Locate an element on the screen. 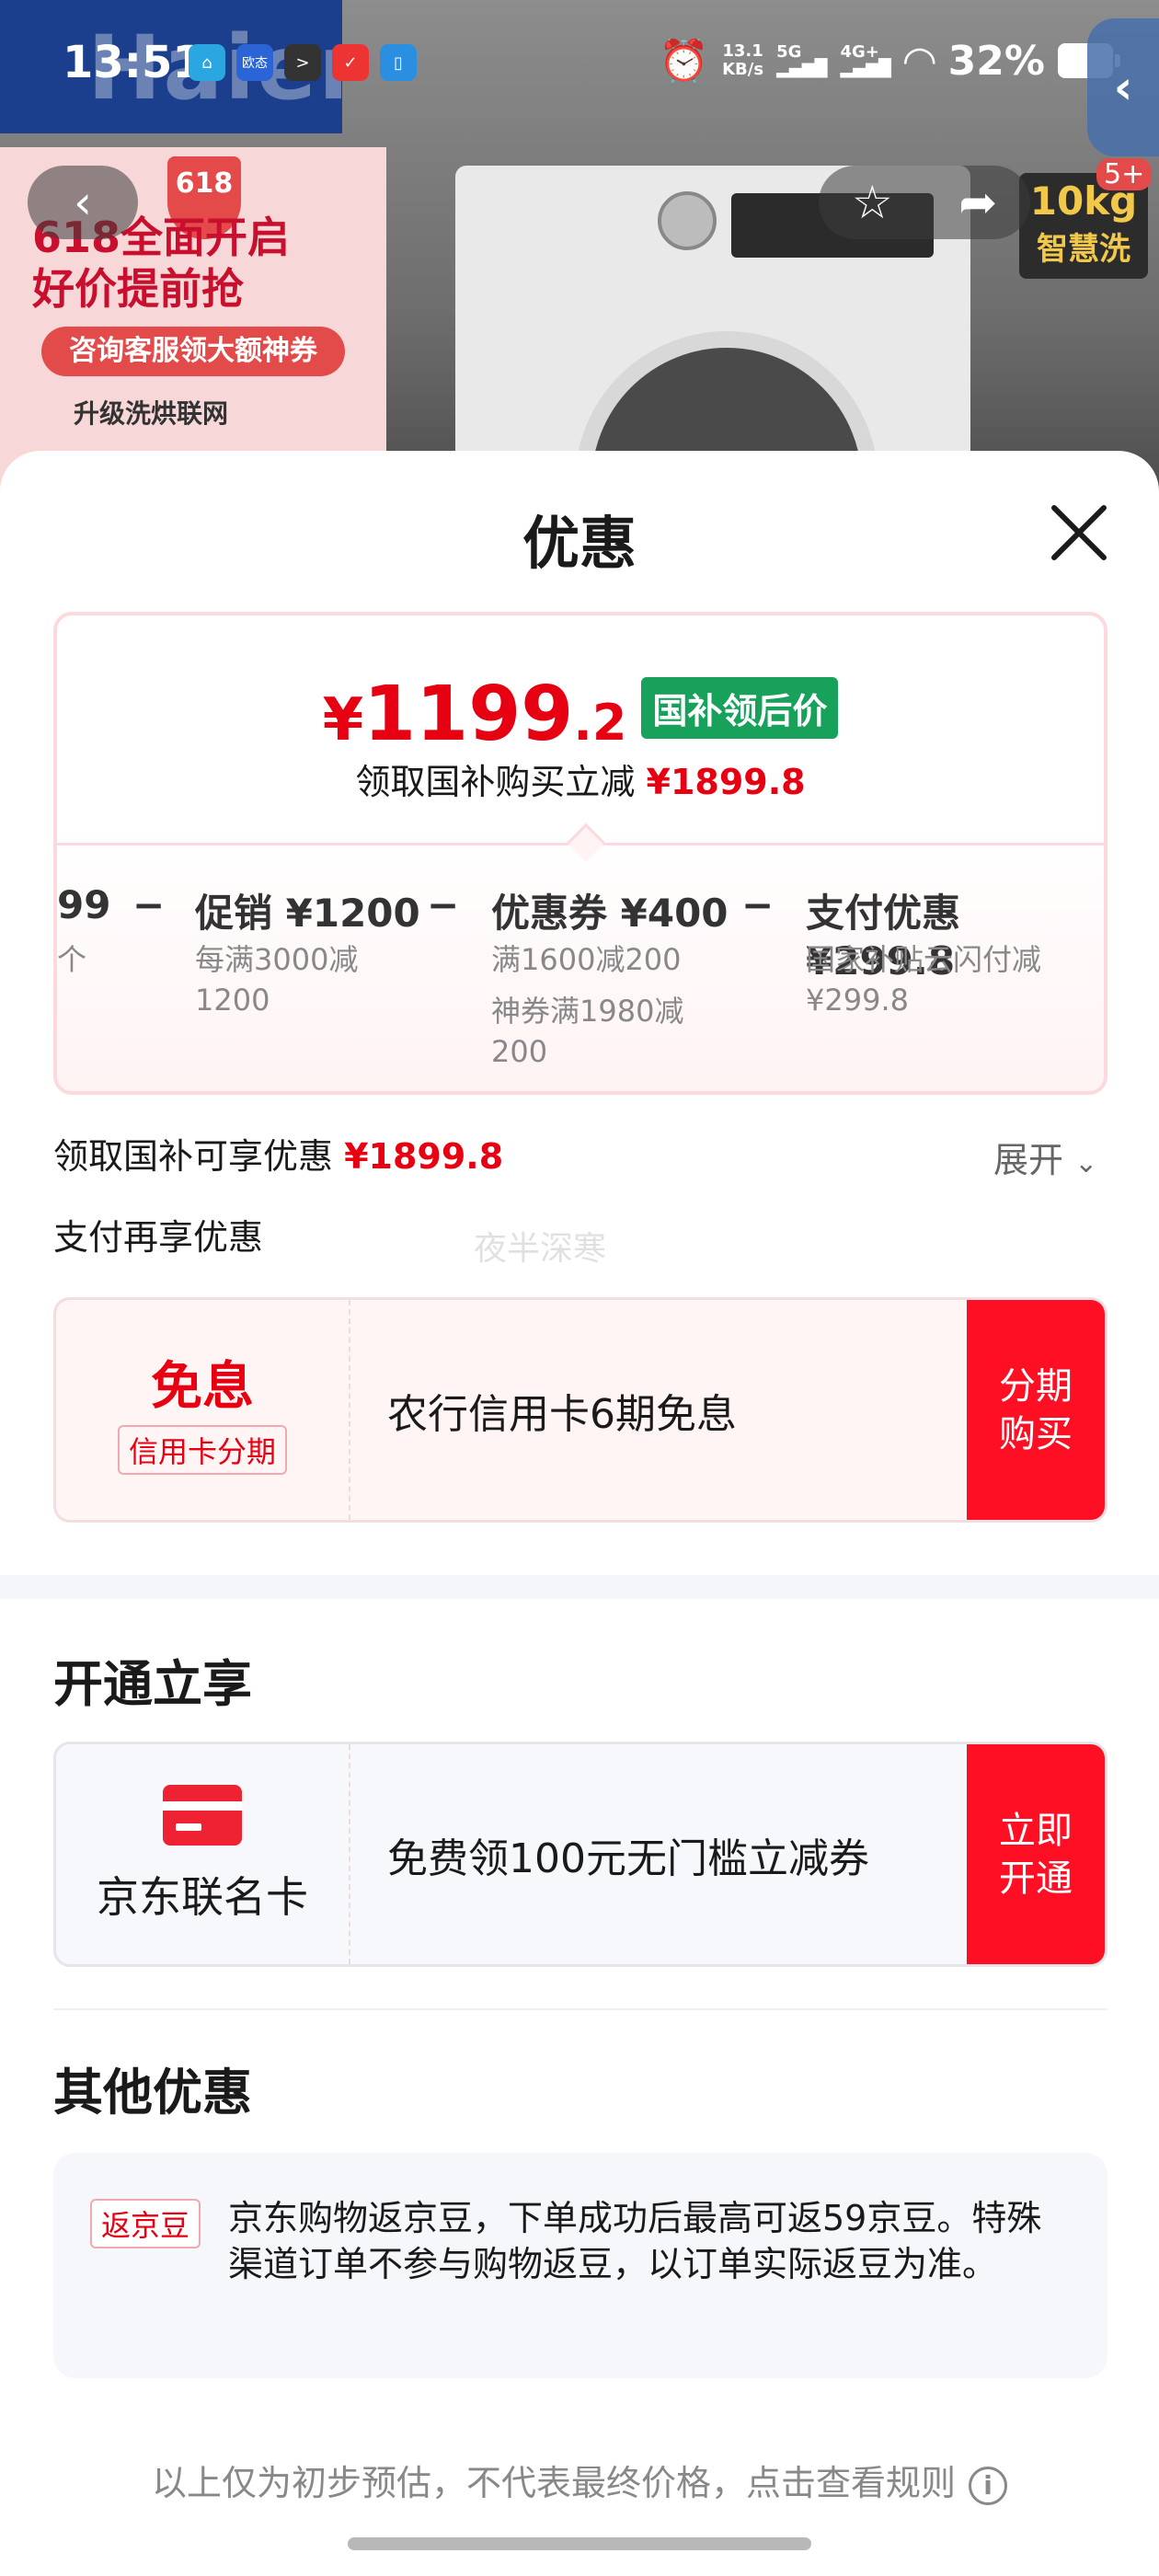  sheet-title: 优惠 is located at coordinates (579, 543).